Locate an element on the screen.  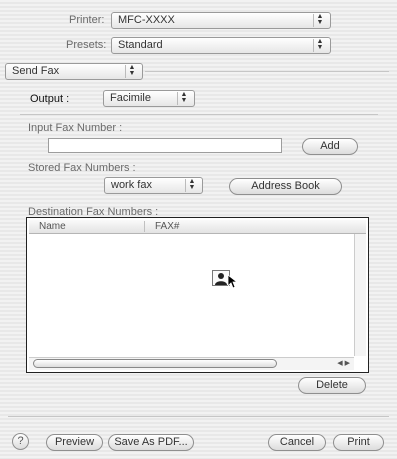
divider is located at coordinates (199, 114).